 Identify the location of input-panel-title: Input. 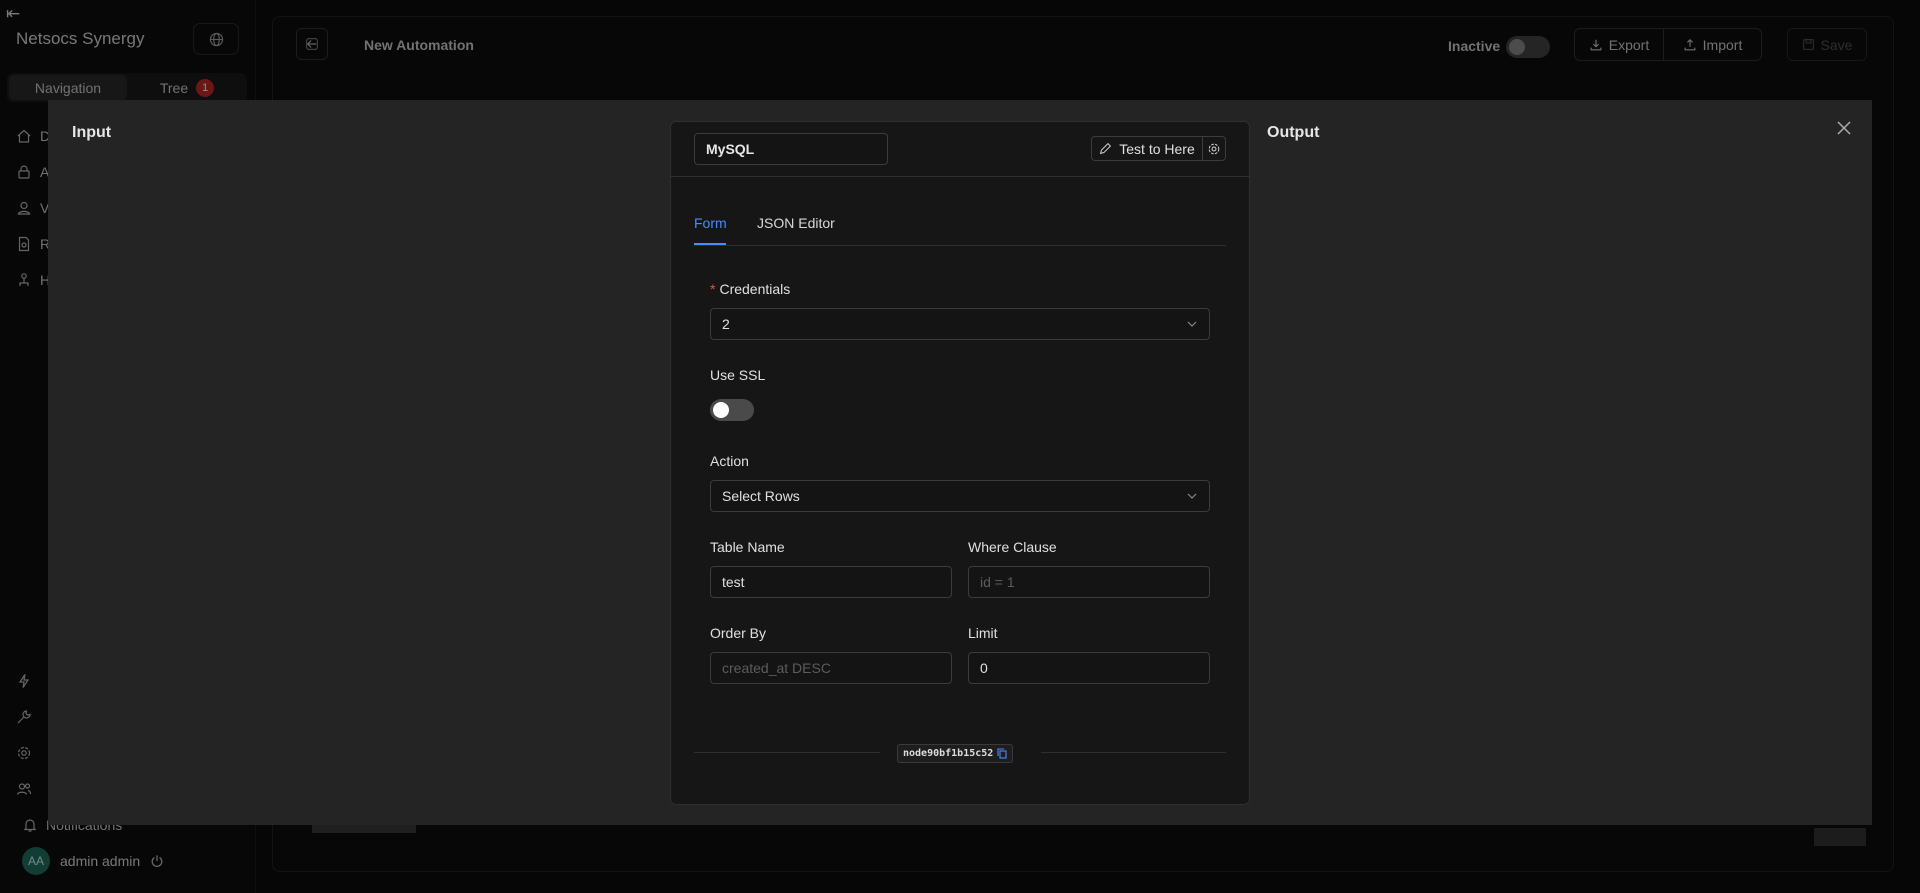
(92, 132).